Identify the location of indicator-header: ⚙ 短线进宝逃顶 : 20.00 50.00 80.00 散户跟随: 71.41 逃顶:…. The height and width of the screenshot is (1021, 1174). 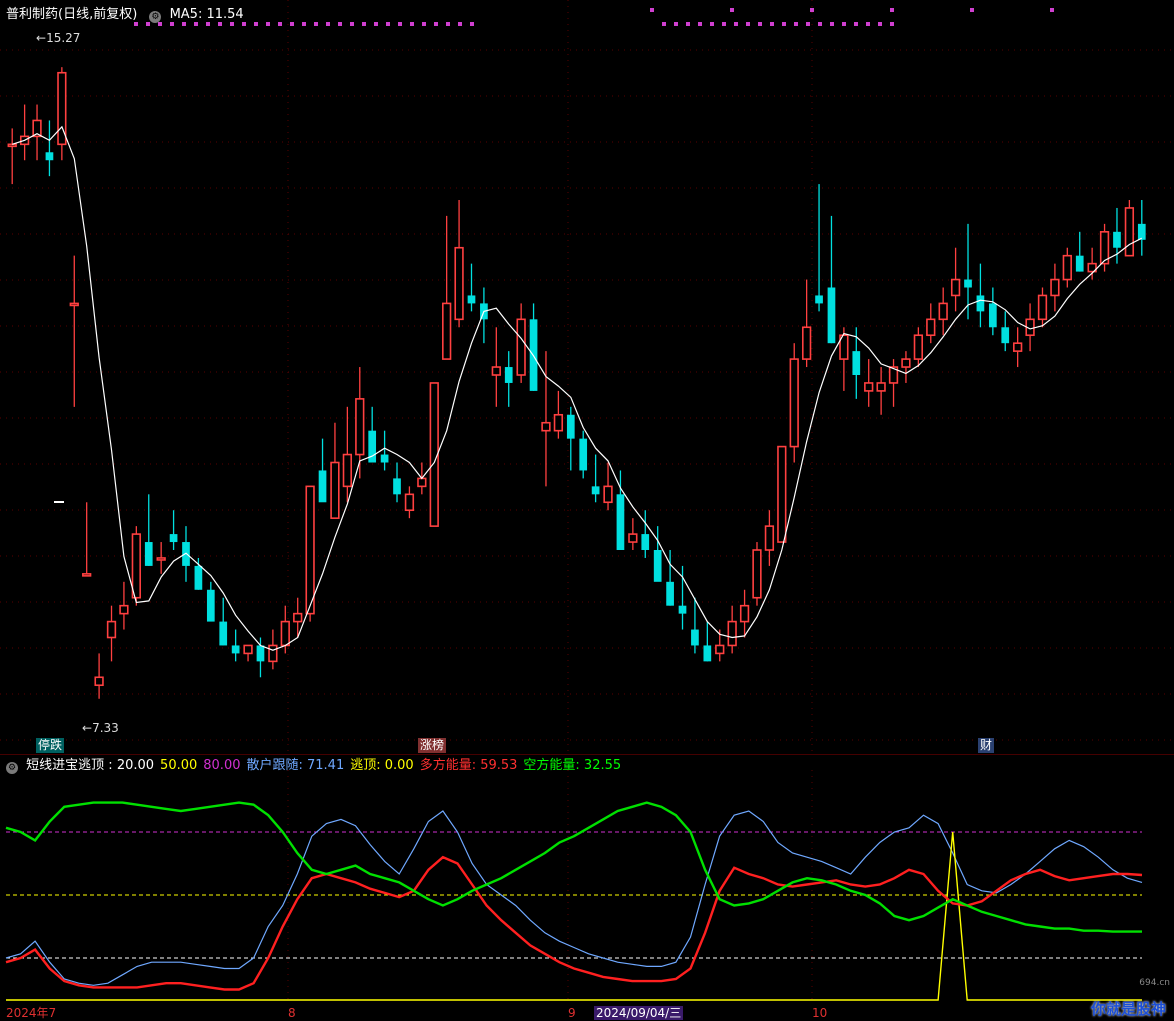
(316, 766).